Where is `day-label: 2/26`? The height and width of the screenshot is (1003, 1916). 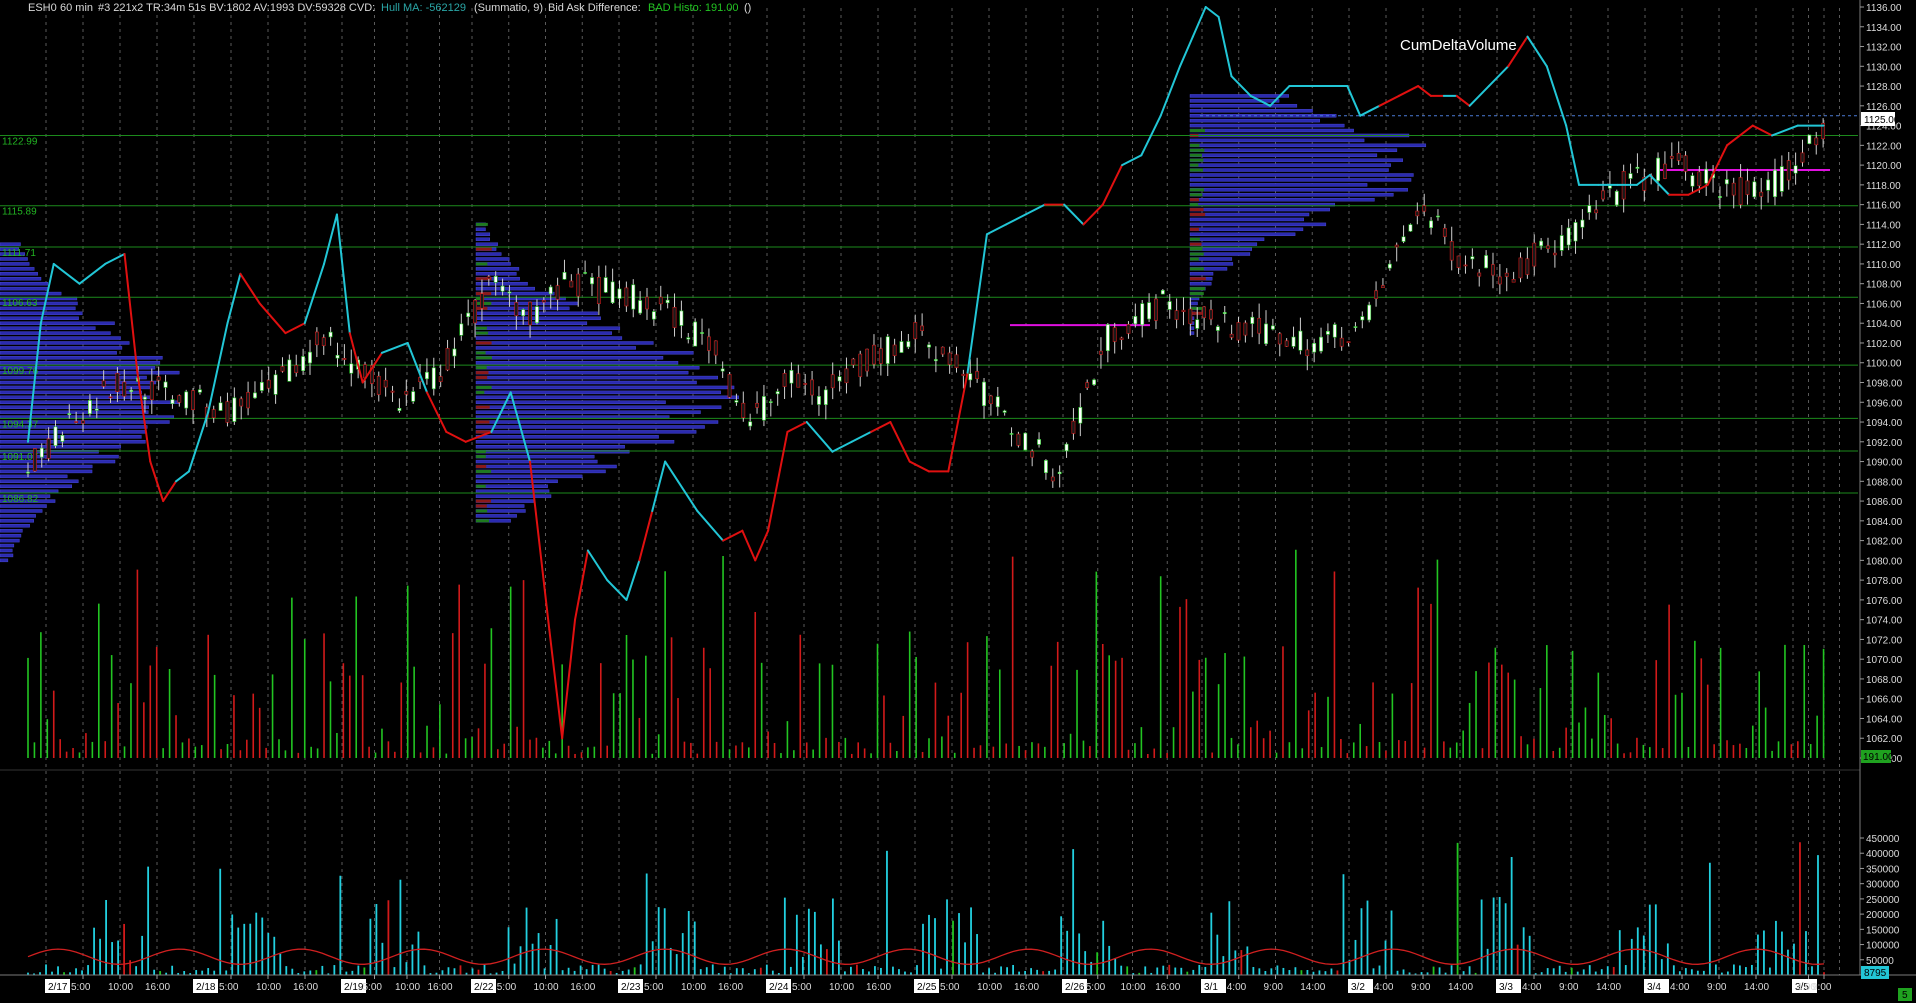
day-label: 2/26 is located at coordinates (1075, 987).